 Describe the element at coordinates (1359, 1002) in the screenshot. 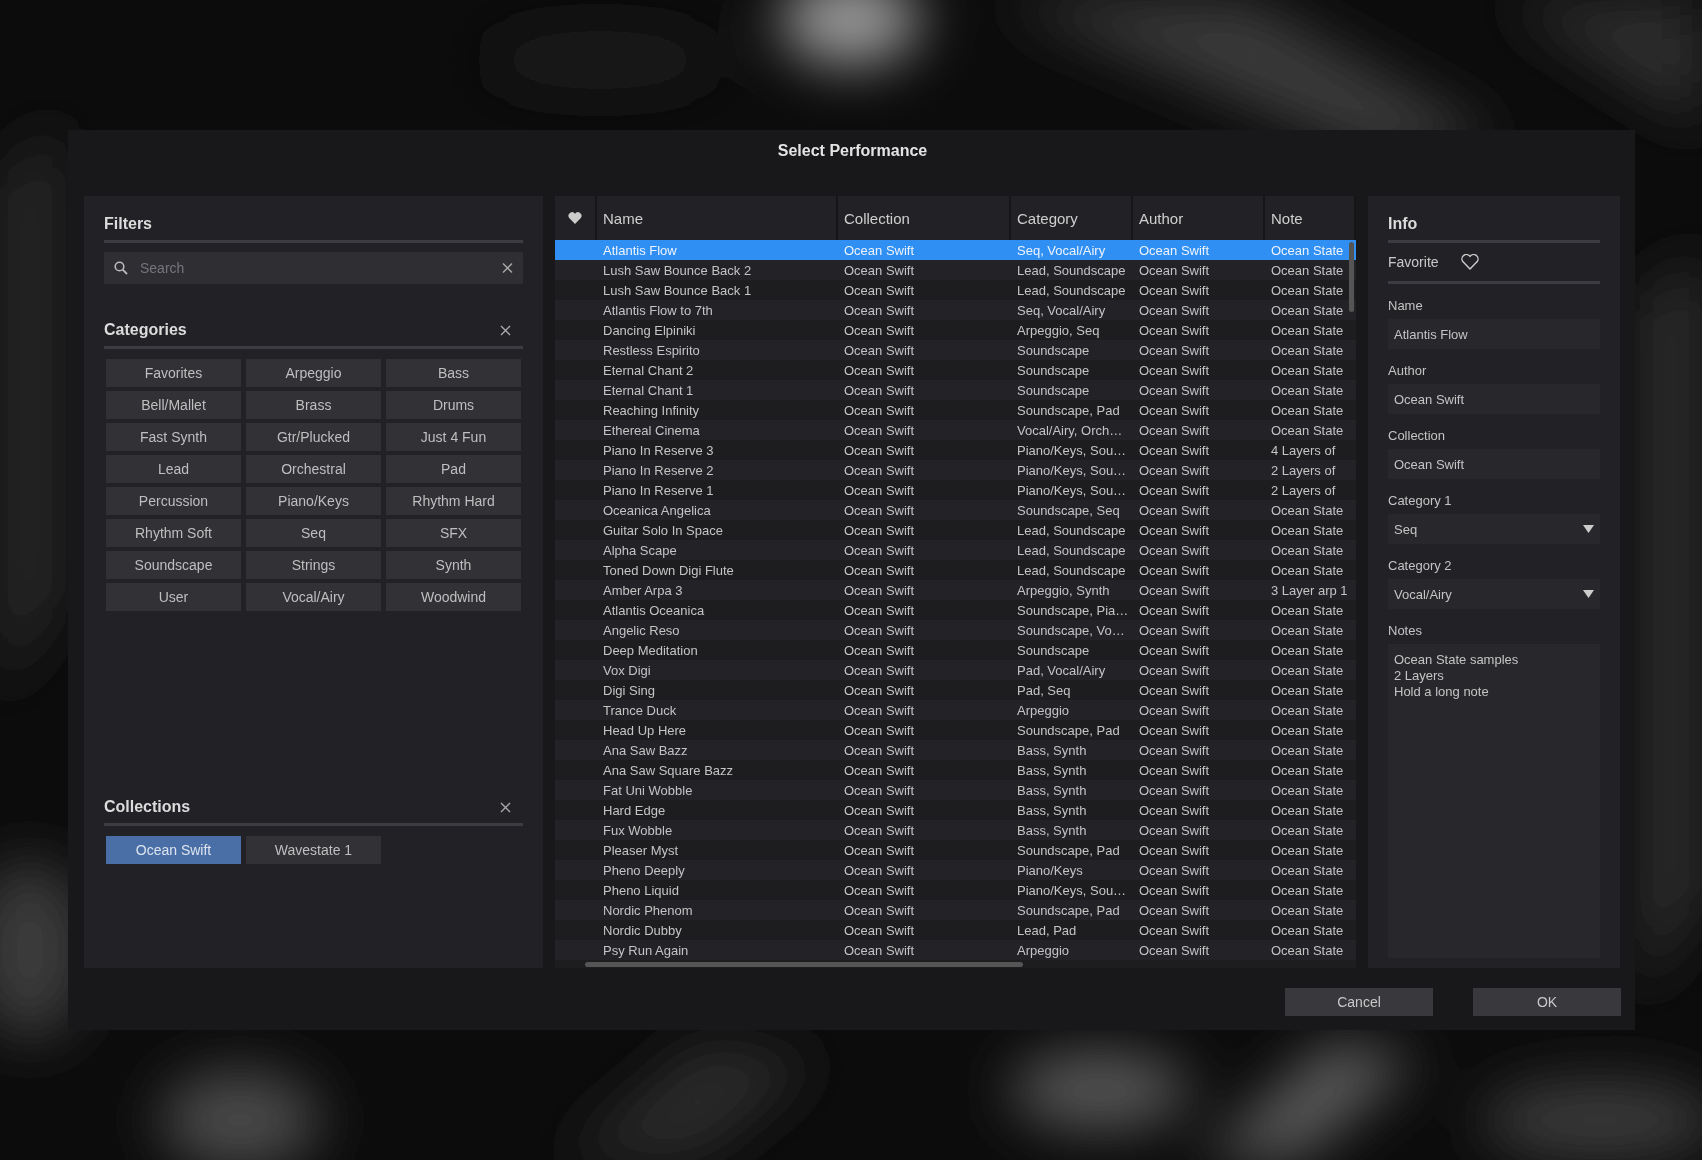

I see `dialog-button: Cancel` at that location.